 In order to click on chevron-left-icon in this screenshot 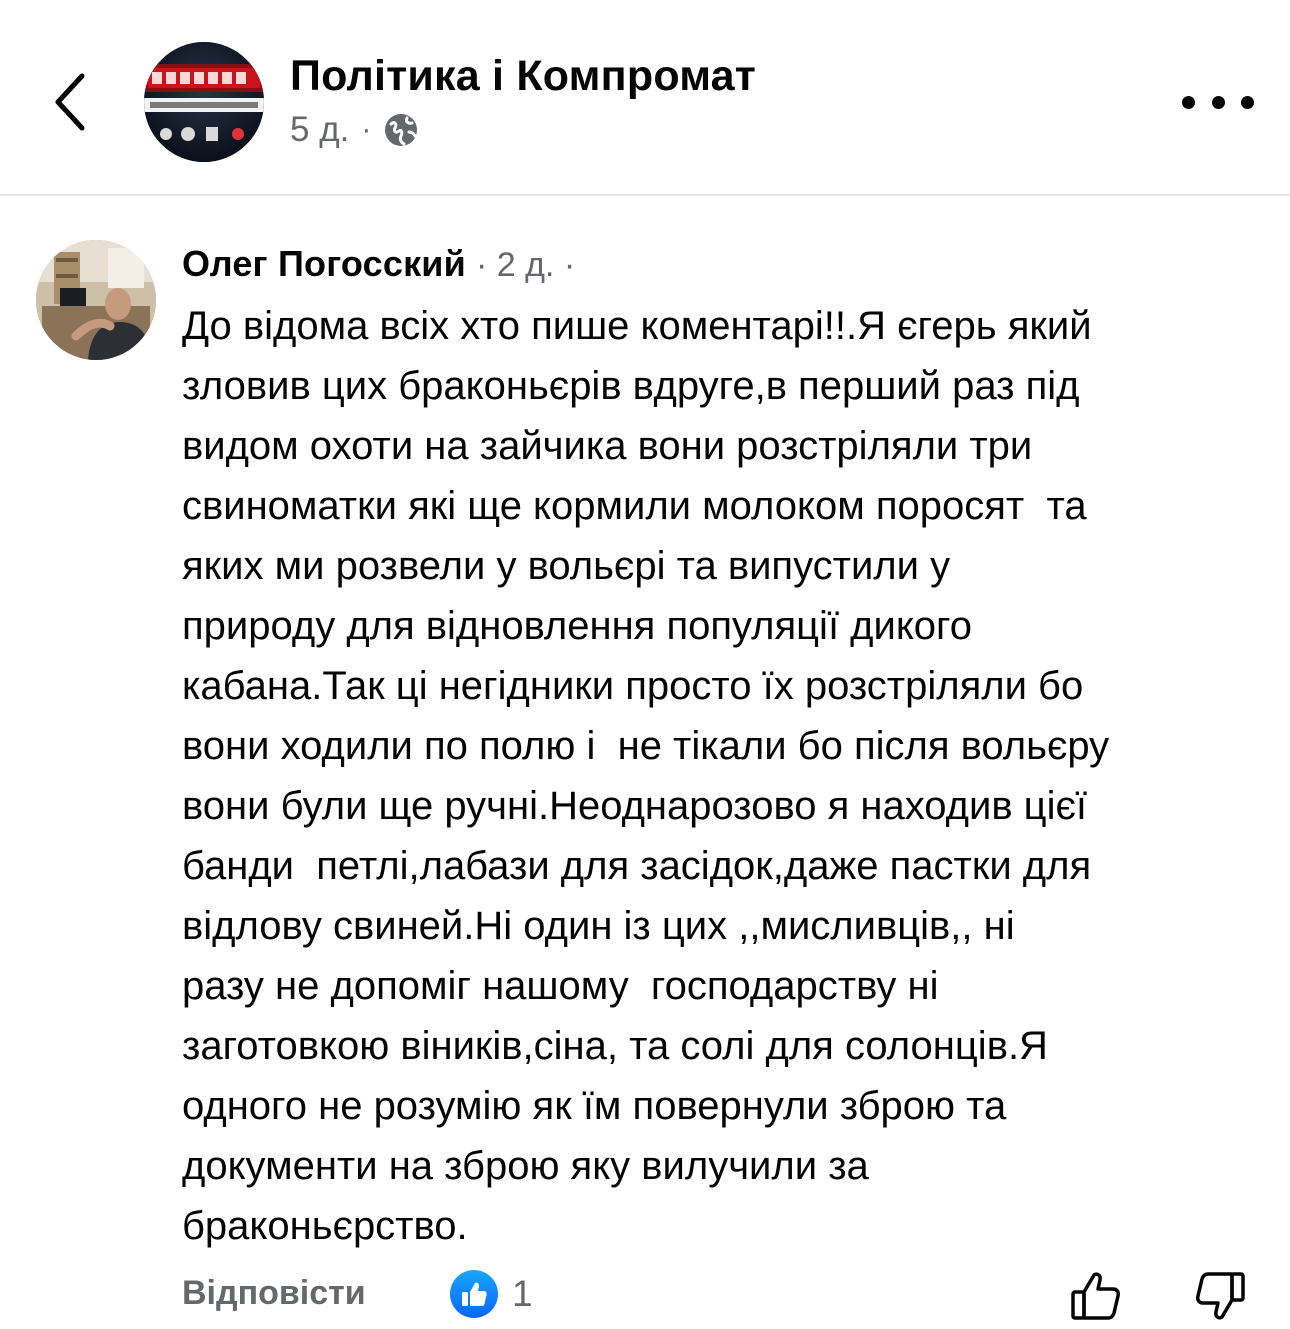, I will do `click(70, 102)`.